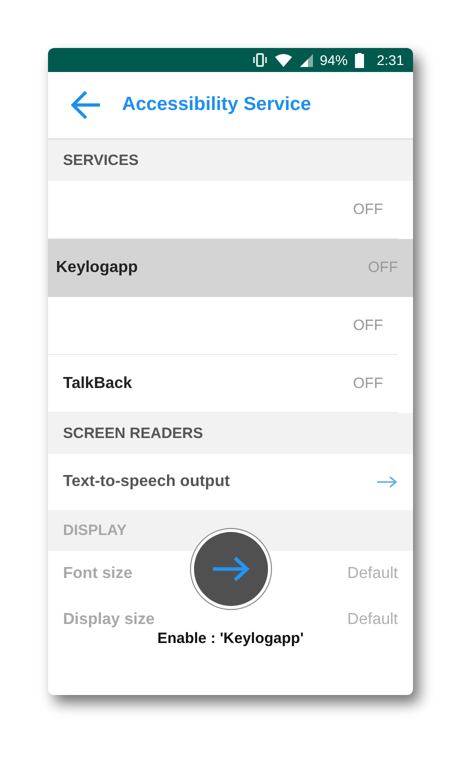  What do you see at coordinates (97, 383) in the screenshot?
I see `service-name: TalkBack` at bounding box center [97, 383].